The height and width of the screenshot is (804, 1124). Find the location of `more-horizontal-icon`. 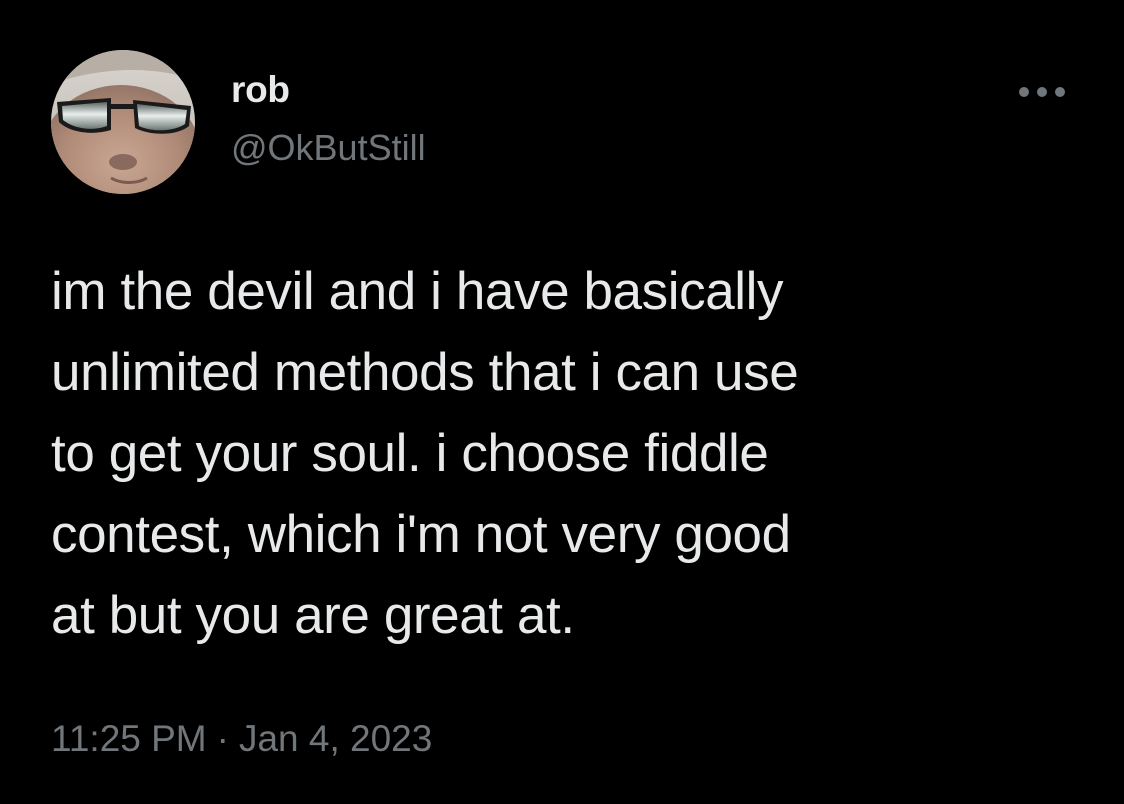

more-horizontal-icon is located at coordinates (1042, 92).